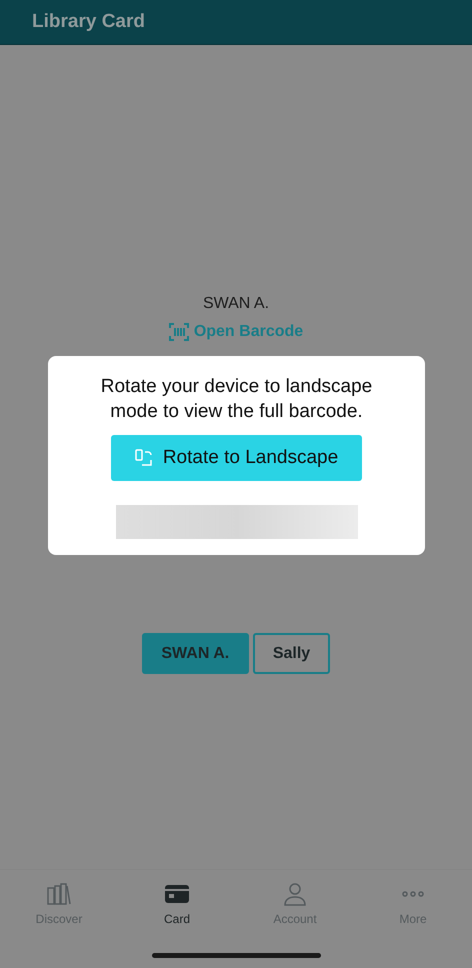  Describe the element at coordinates (294, 894) in the screenshot. I see `person-icon` at that location.